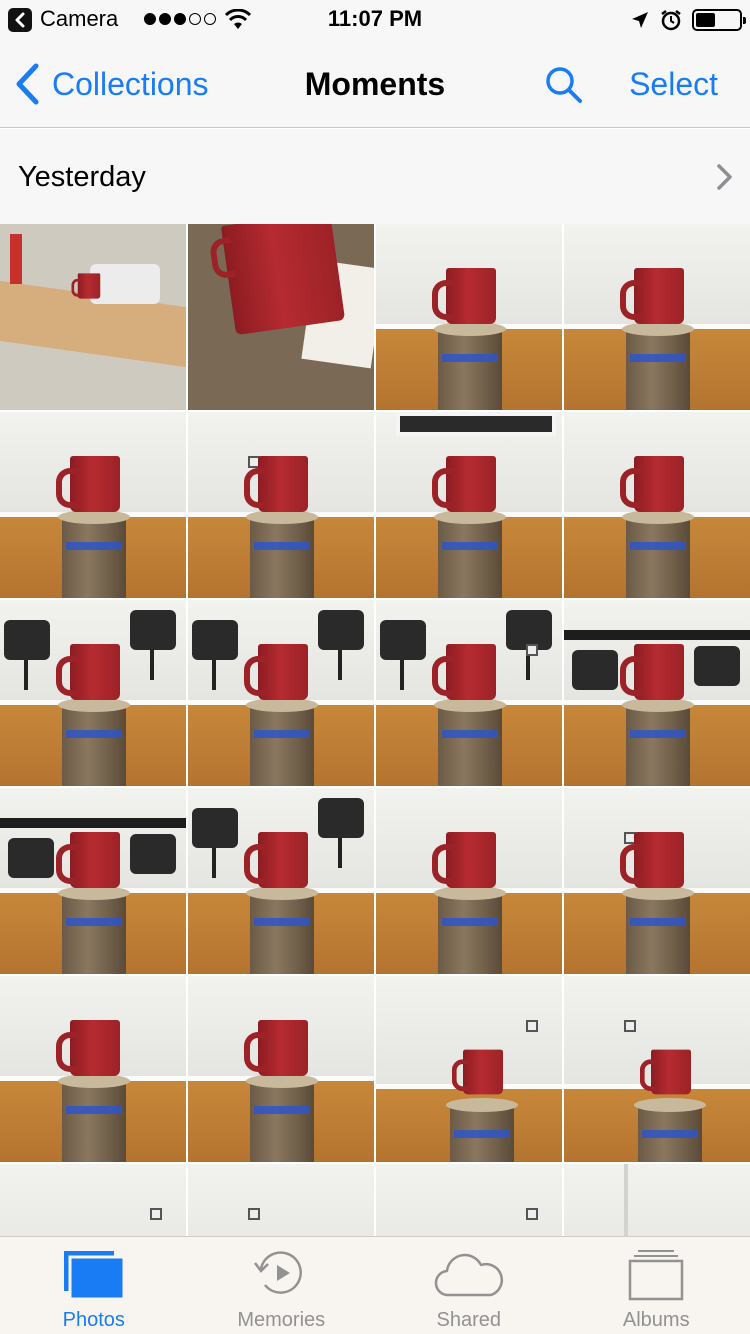 Image resolution: width=750 pixels, height=1334 pixels. I want to click on tab-label-albums: Albums, so click(656, 1320).